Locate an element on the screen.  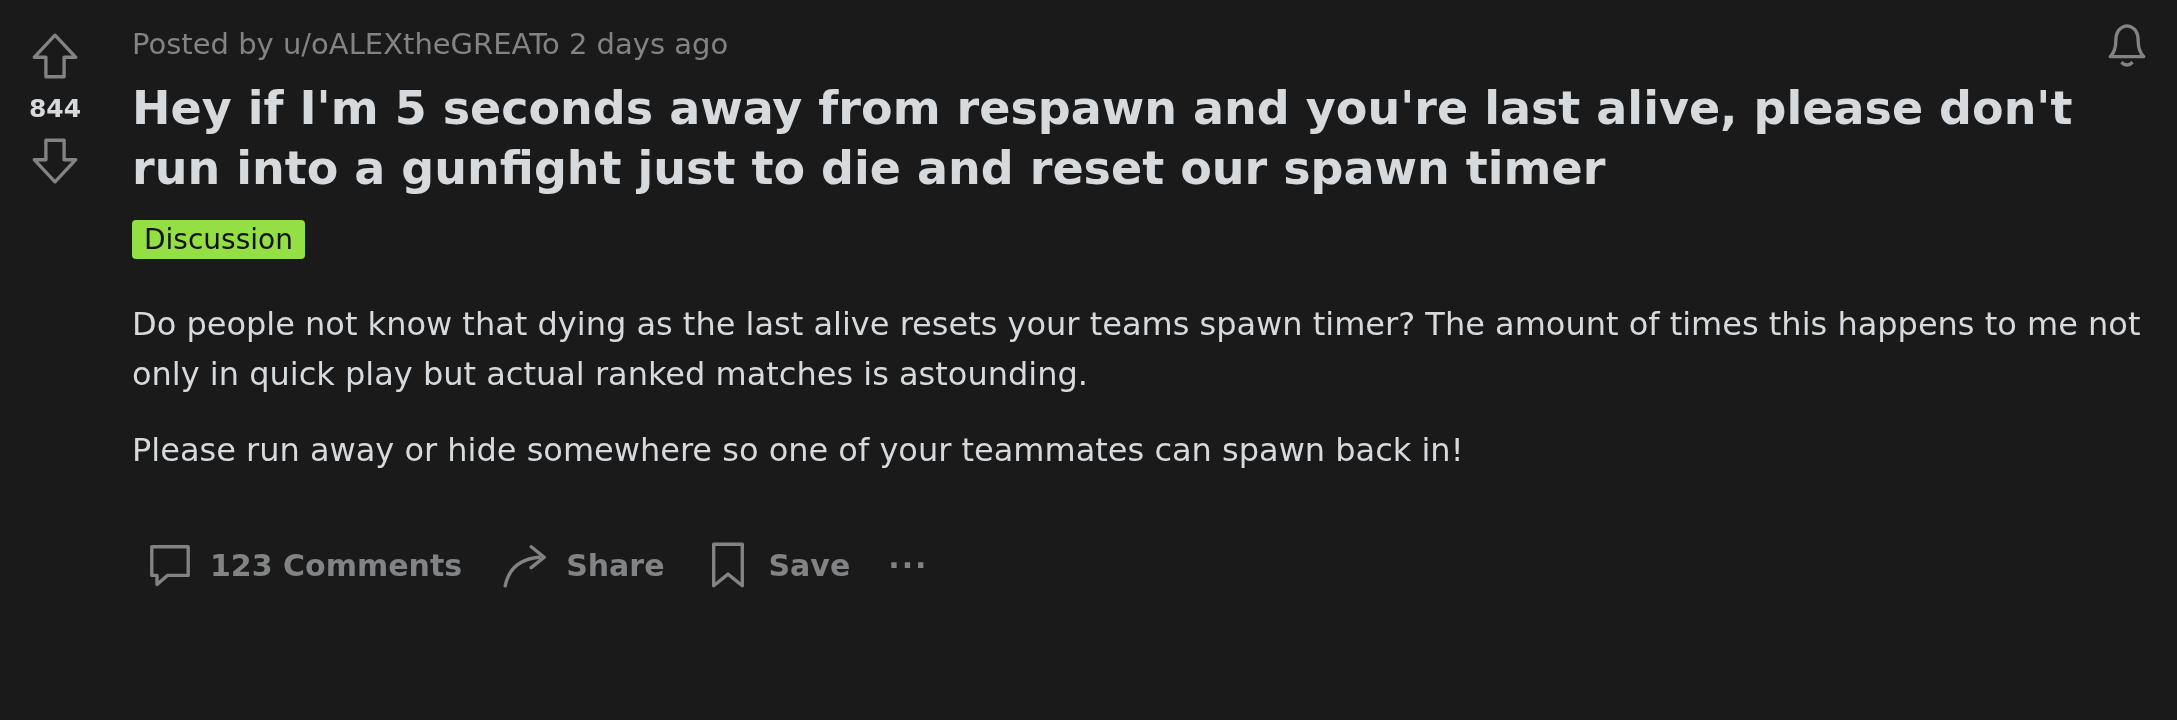
body-paragraph: Please run away or hide somewhere so one of your teammates can spawn back in! is located at coordinates (798, 450).